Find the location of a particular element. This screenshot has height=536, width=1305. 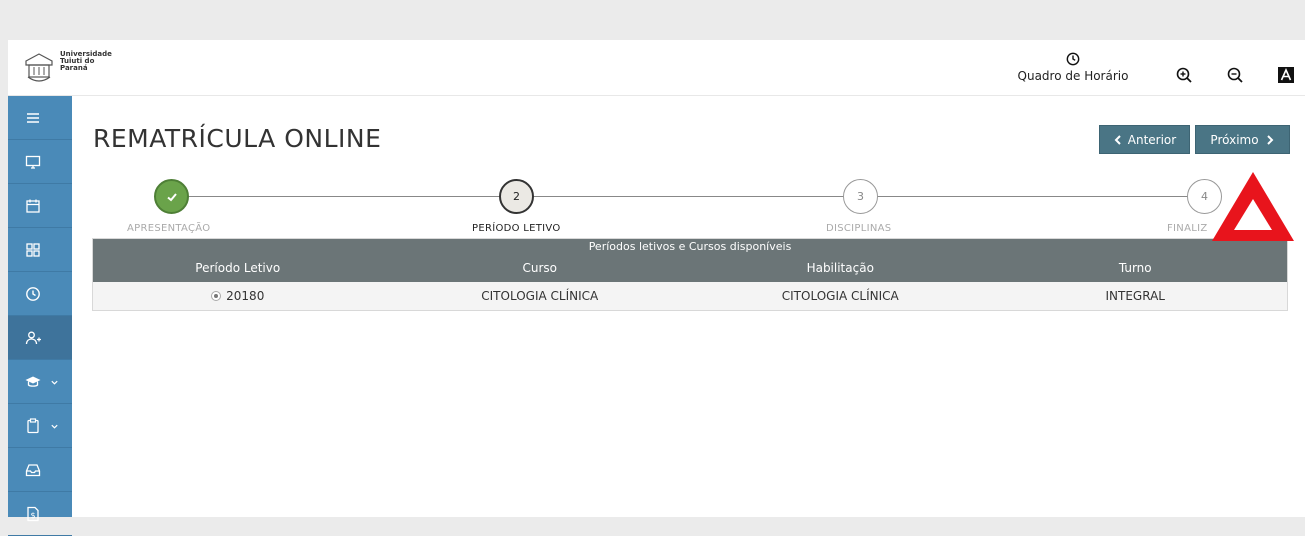

sidebar: $ is located at coordinates (40, 316).